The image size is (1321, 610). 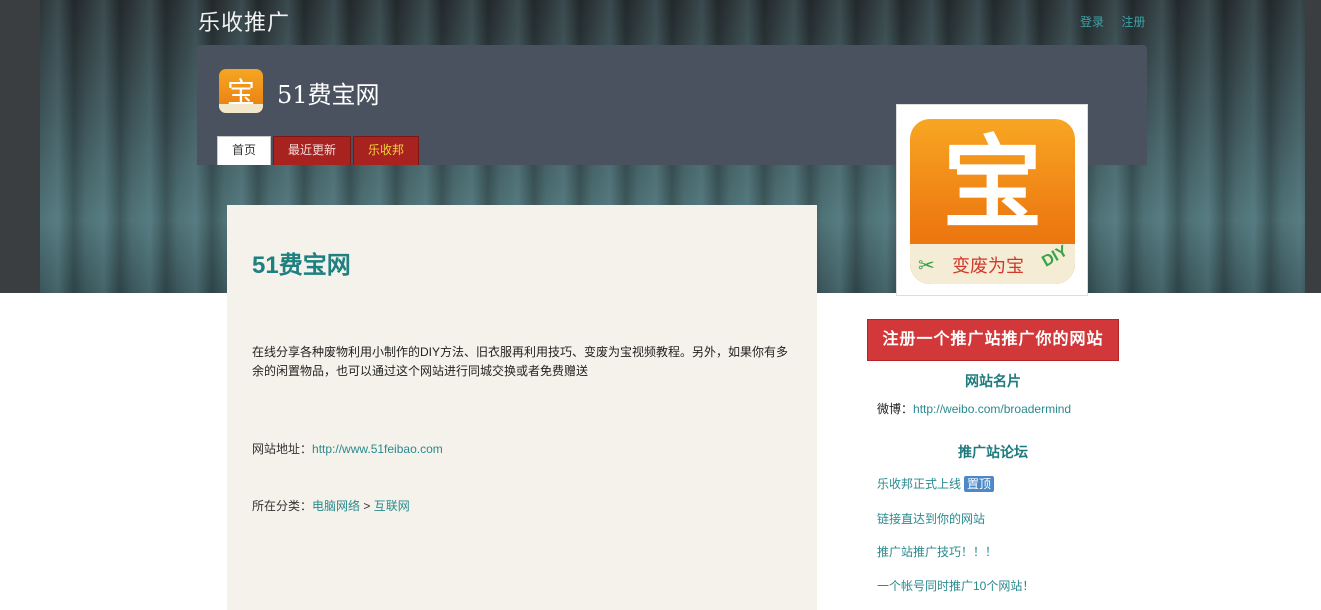 I want to click on category-child-link: 互联网, so click(x=392, y=506).